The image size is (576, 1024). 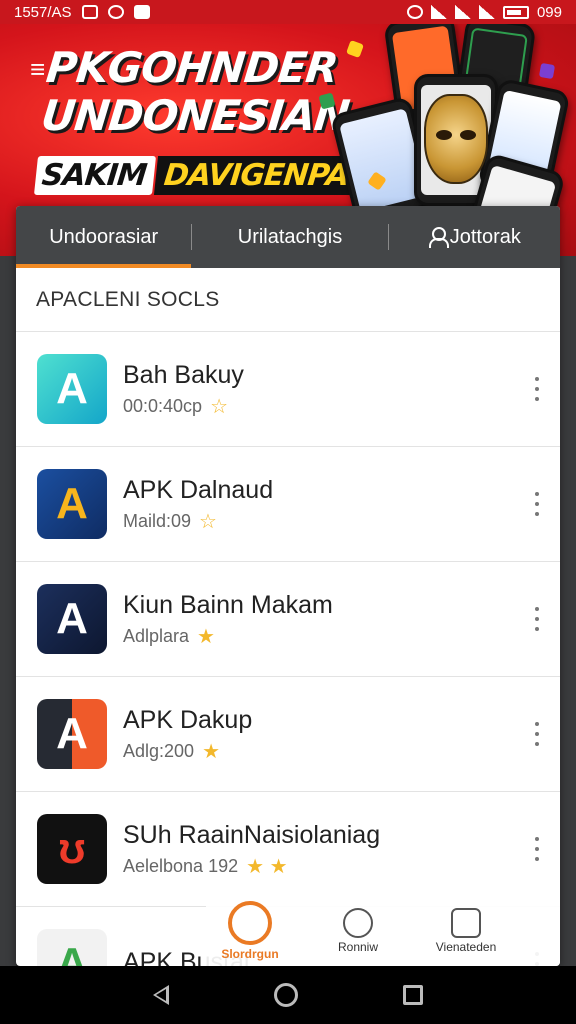 What do you see at coordinates (466, 923) in the screenshot?
I see `cloud-icon` at bounding box center [466, 923].